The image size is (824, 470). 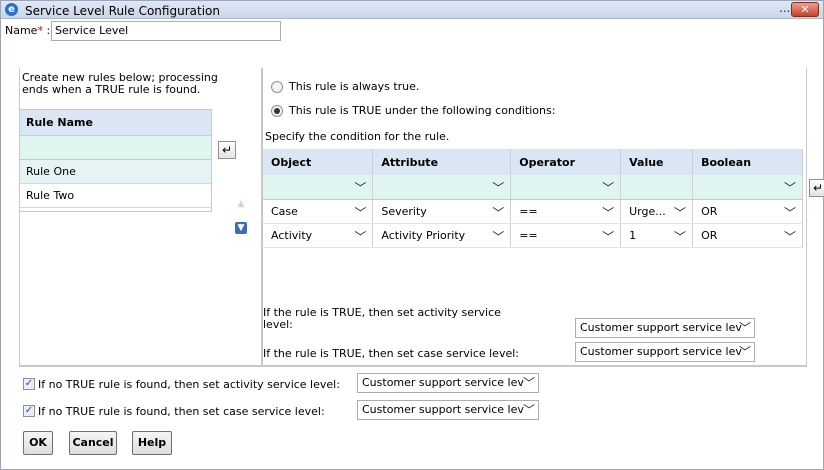 What do you see at coordinates (318, 187) in the screenshot?
I see `new-object-select: ﹀` at bounding box center [318, 187].